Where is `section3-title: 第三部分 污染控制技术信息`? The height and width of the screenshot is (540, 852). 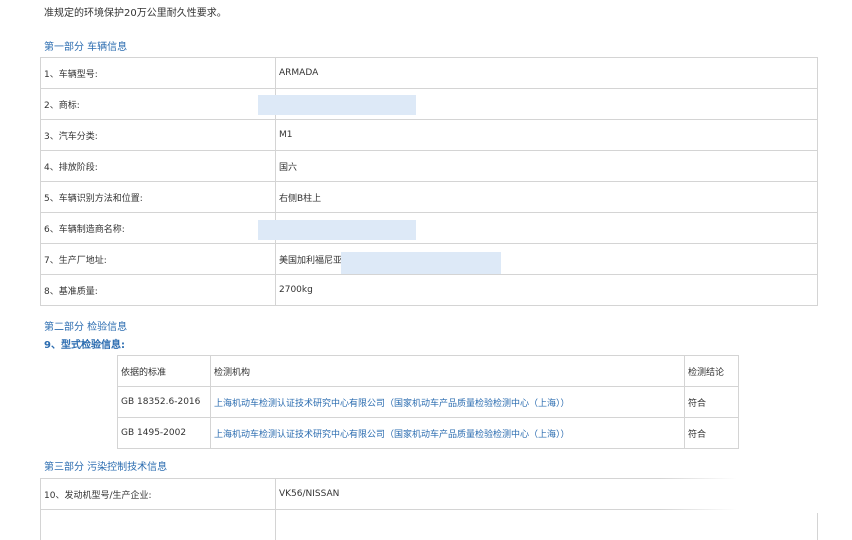
section3-title: 第三部分 污染控制技术信息 is located at coordinates (105, 465).